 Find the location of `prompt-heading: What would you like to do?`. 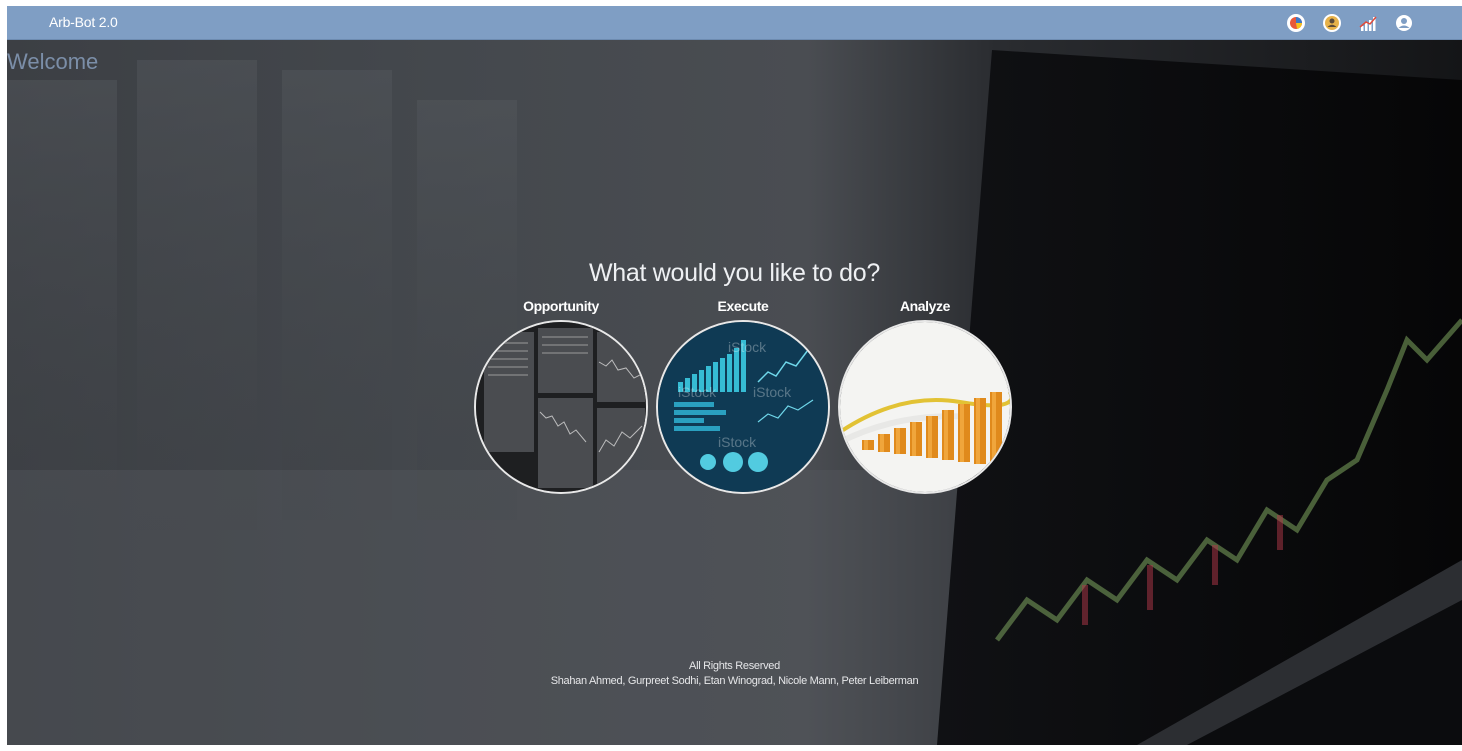

prompt-heading: What would you like to do? is located at coordinates (734, 273).